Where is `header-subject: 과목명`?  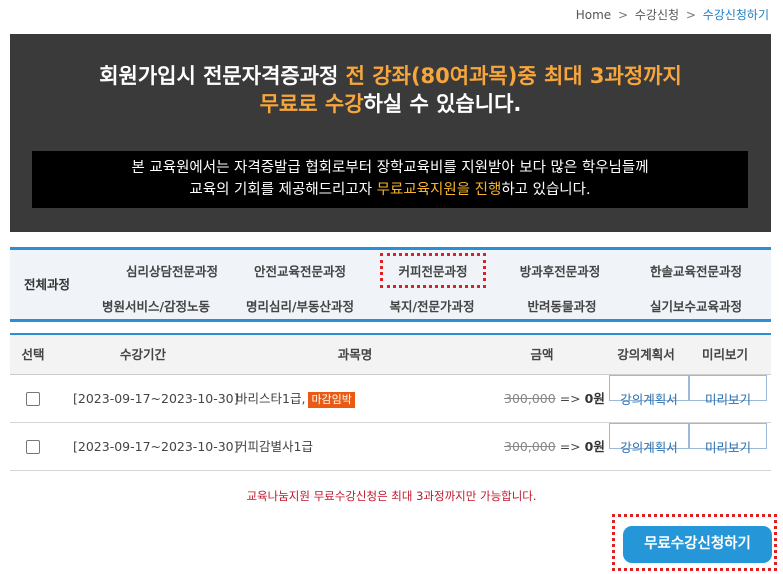
header-subject: 과목명 is located at coordinates (355, 354).